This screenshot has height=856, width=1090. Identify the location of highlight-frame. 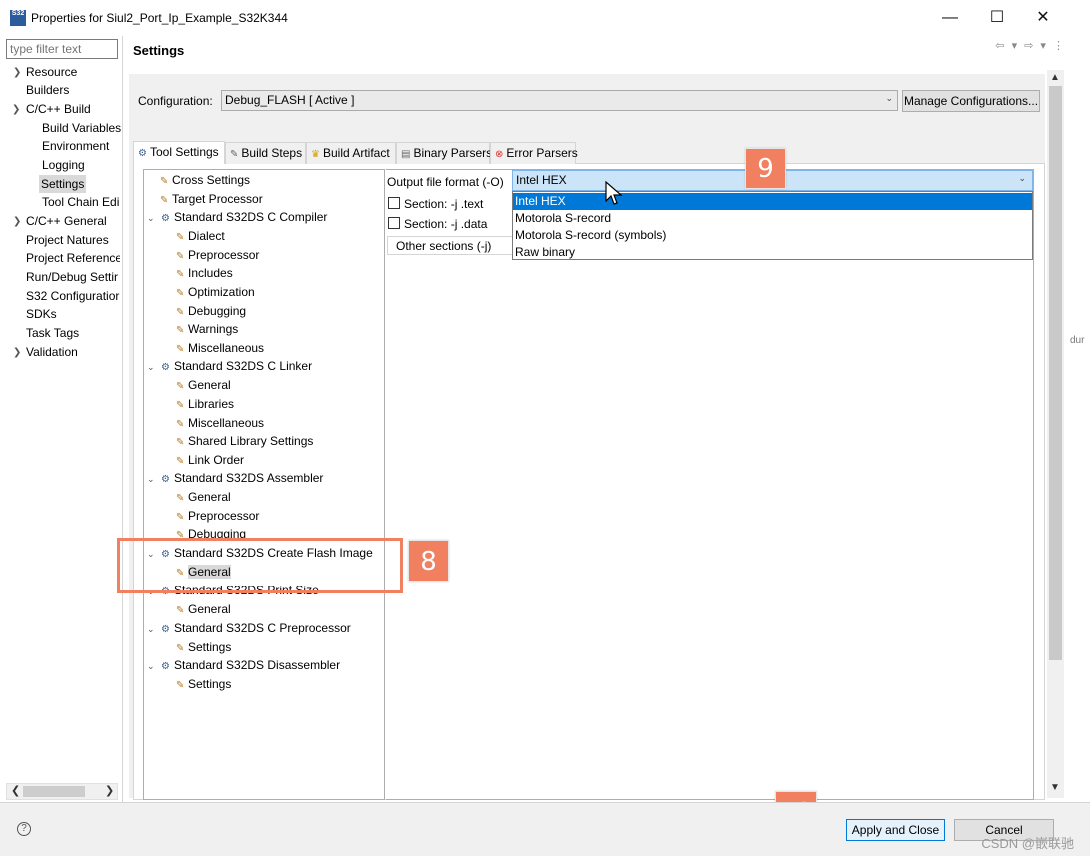
(260, 565).